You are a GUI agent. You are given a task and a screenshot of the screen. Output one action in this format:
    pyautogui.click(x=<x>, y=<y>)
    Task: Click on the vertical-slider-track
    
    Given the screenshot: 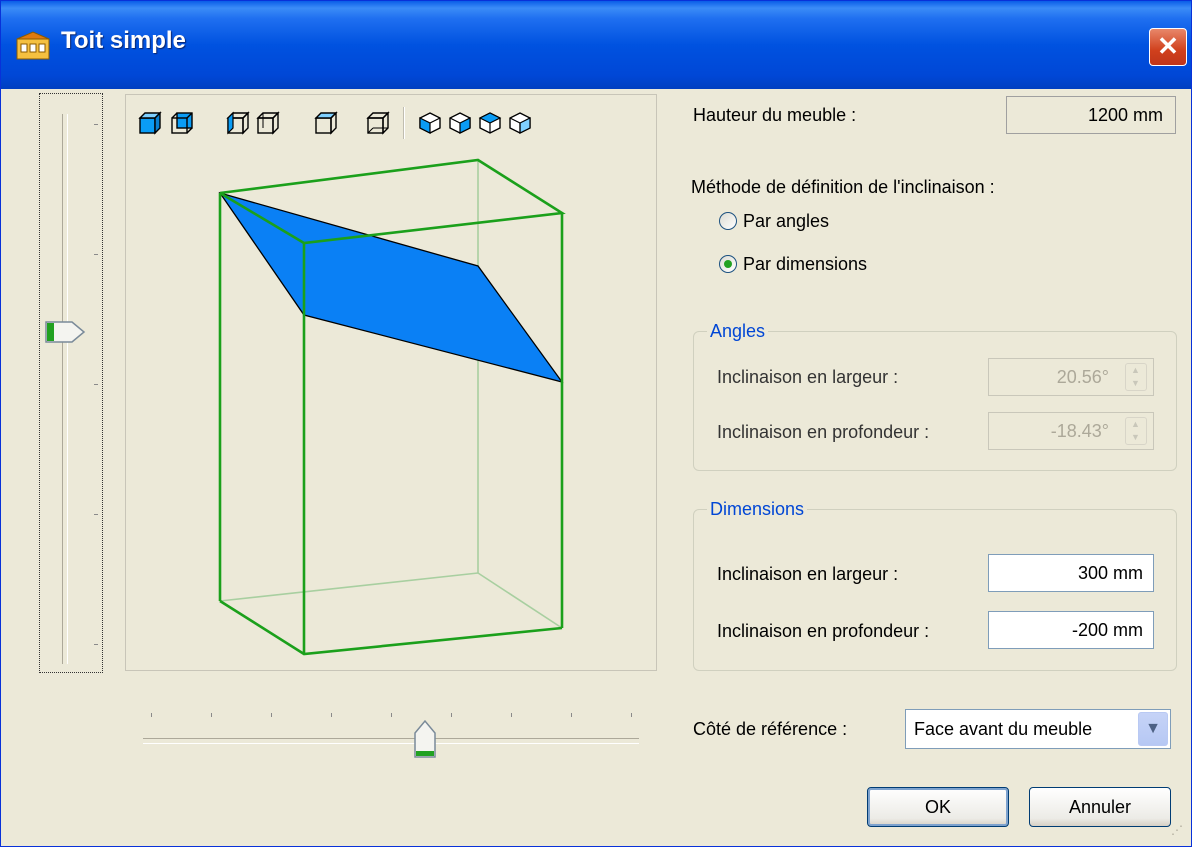 What is the action you would take?
    pyautogui.click(x=65, y=389)
    